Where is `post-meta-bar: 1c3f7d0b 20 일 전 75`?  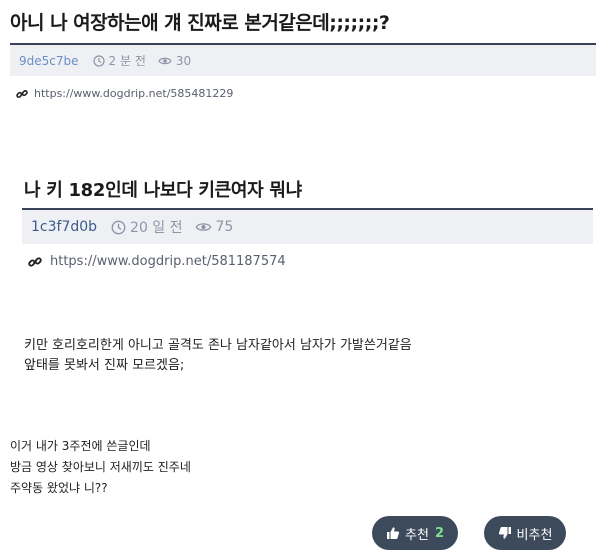
post-meta-bar: 1c3f7d0b 20 일 전 75 is located at coordinates (307, 227).